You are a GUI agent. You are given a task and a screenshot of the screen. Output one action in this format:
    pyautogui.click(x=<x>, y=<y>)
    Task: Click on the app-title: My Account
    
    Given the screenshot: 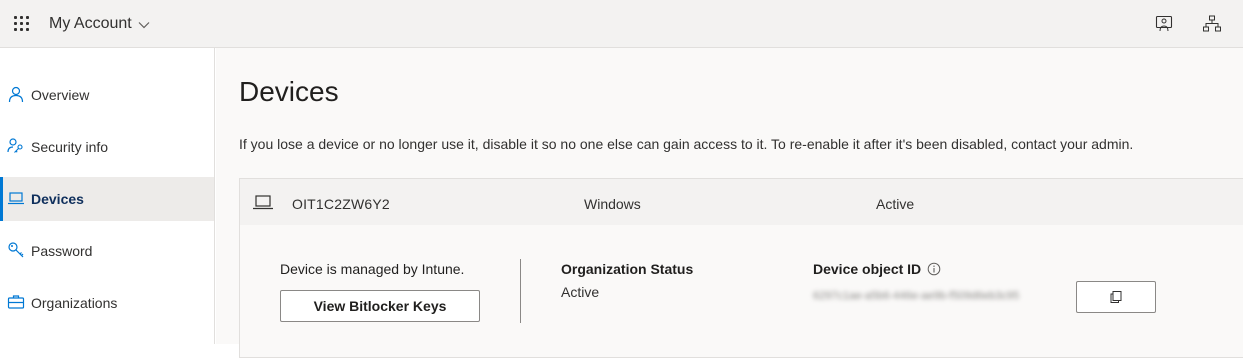 What is the action you would take?
    pyautogui.click(x=90, y=23)
    